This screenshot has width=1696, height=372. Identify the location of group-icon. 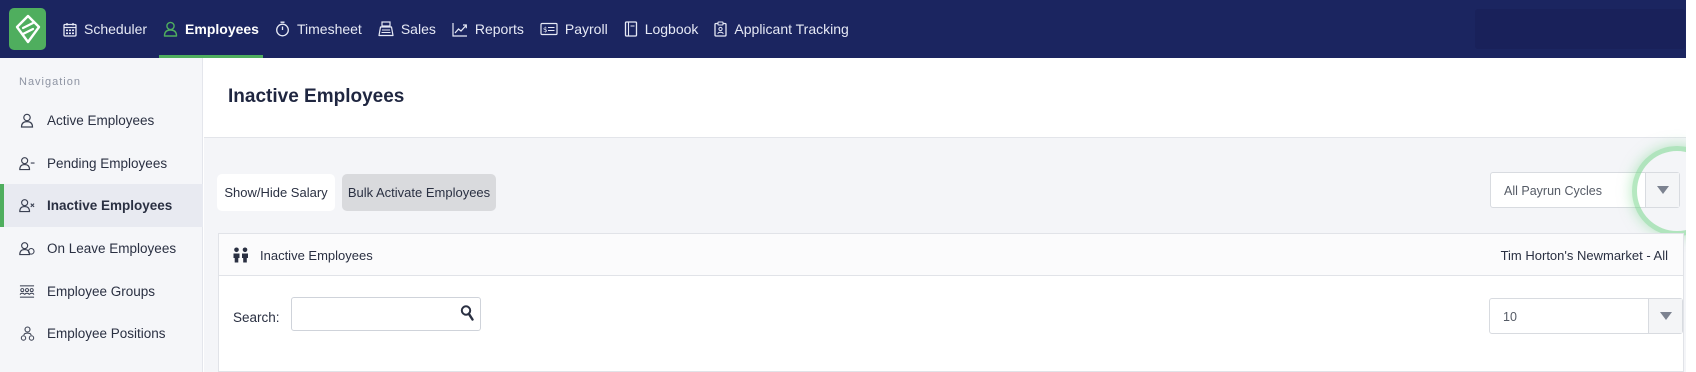
(27, 292).